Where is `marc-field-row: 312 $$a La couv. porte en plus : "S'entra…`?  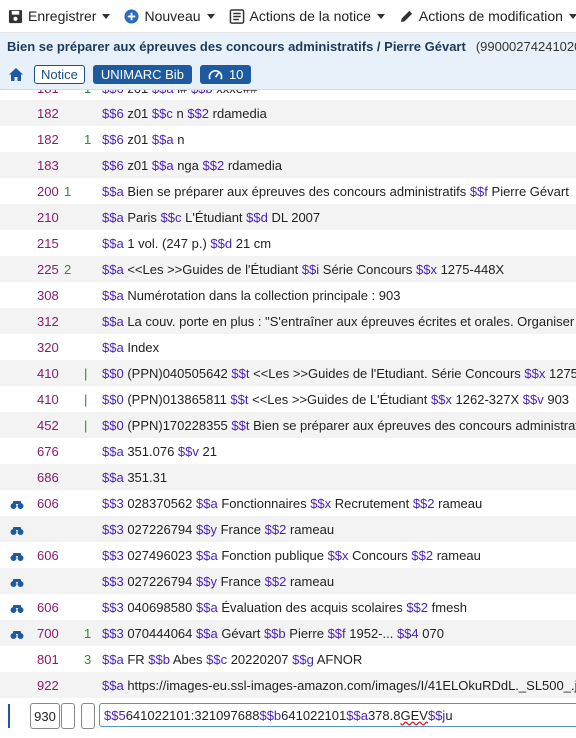
marc-field-row: 312 $$a La couv. porte en plus : "S'entra… is located at coordinates (288, 321).